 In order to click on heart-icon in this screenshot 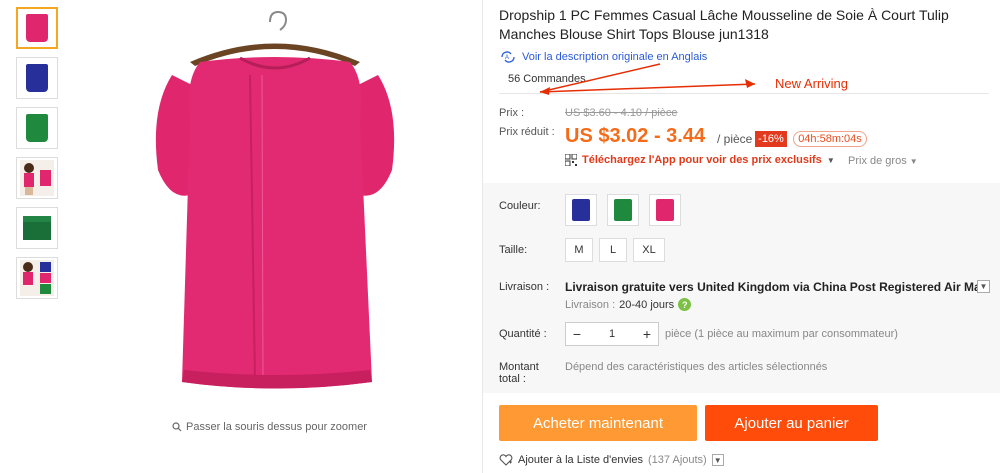, I will do `click(506, 460)`.